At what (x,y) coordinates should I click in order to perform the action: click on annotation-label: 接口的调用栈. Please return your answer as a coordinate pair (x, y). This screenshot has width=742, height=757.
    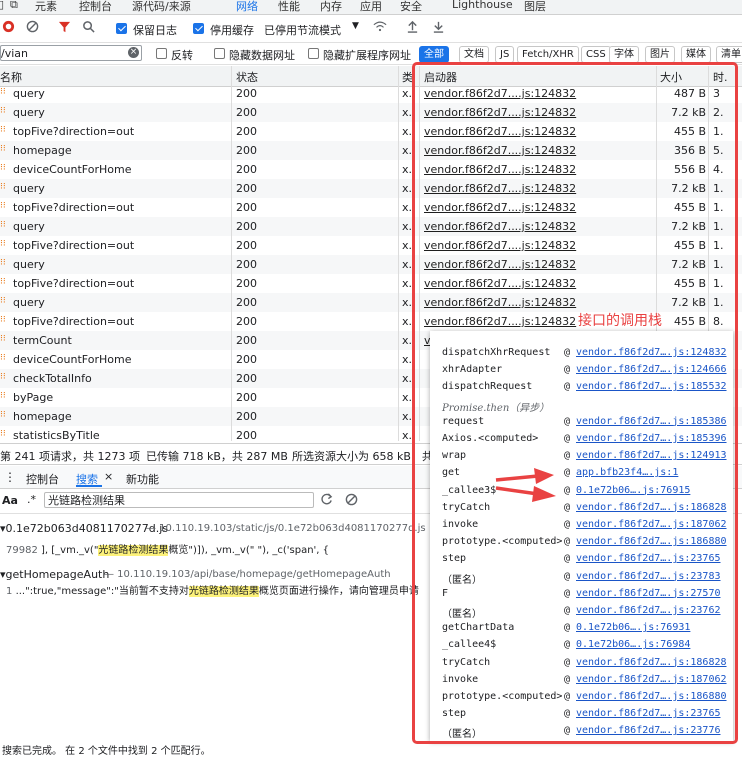
    Looking at the image, I should click on (620, 321).